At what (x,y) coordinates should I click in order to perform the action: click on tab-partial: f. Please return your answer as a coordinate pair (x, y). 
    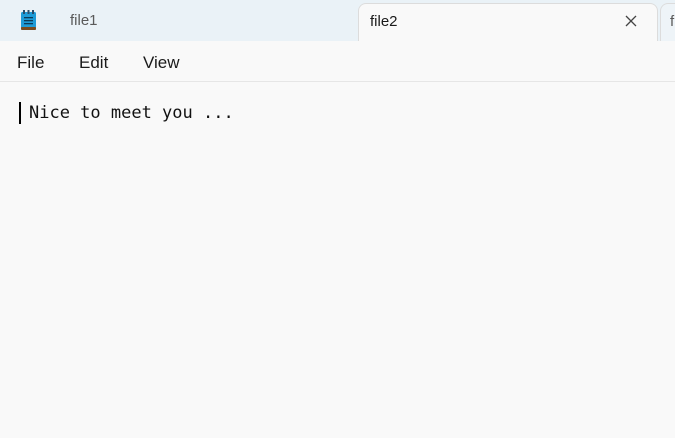
    Looking at the image, I should click on (667, 22).